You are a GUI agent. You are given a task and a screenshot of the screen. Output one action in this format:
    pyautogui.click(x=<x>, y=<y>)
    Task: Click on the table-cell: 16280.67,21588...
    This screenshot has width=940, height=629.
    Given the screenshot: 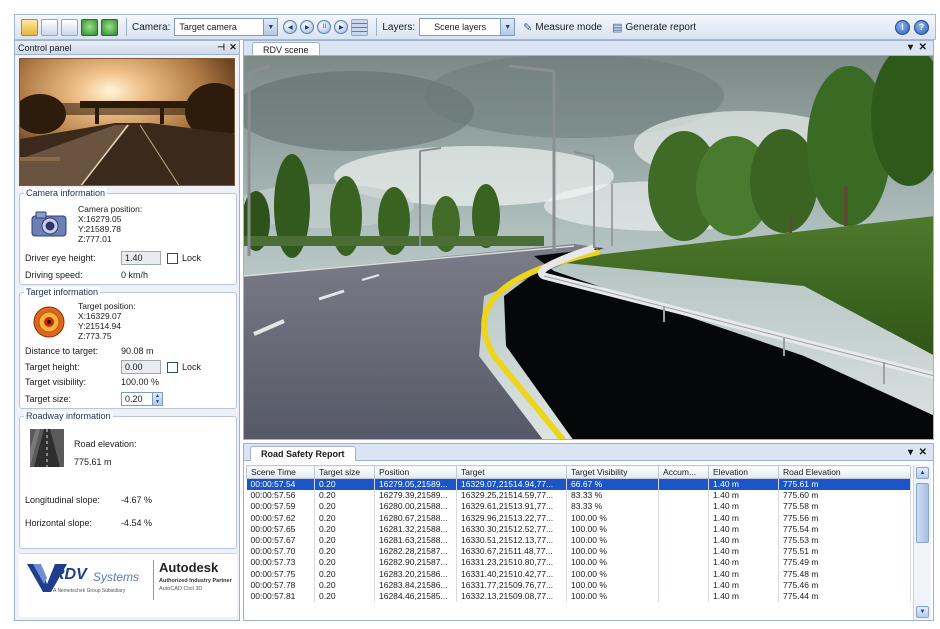 What is the action you would take?
    pyautogui.click(x=415, y=518)
    